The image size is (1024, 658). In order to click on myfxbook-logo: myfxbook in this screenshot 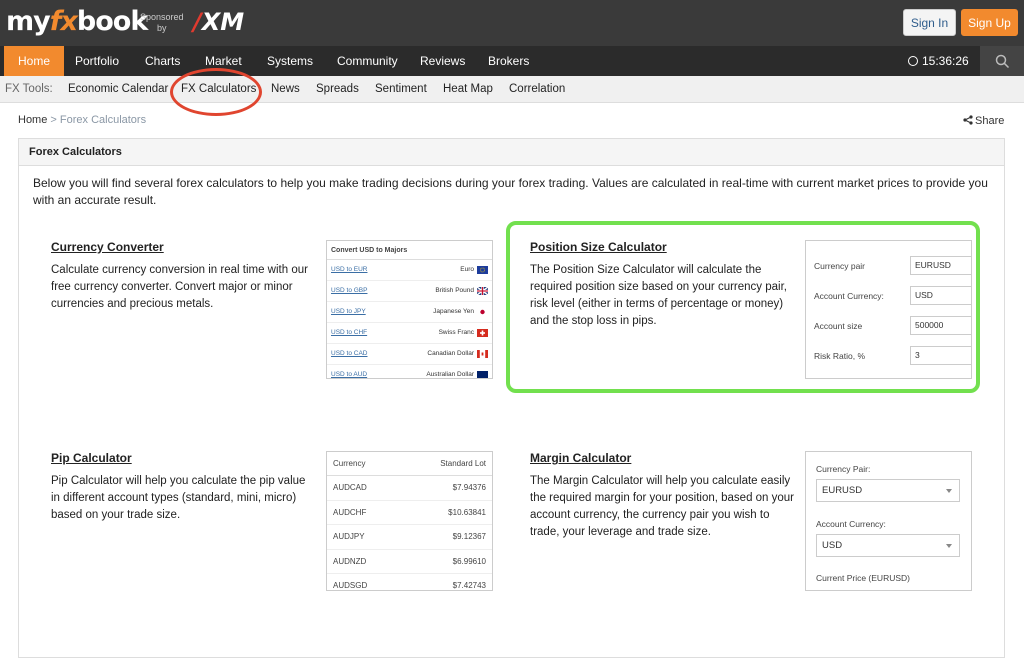, I will do `click(77, 21)`.